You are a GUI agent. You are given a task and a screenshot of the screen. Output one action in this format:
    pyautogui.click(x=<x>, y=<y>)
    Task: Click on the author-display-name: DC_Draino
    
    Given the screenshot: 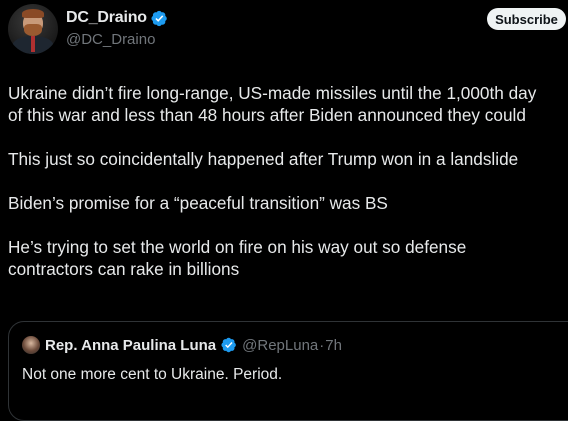 What is the action you would take?
    pyautogui.click(x=106, y=18)
    